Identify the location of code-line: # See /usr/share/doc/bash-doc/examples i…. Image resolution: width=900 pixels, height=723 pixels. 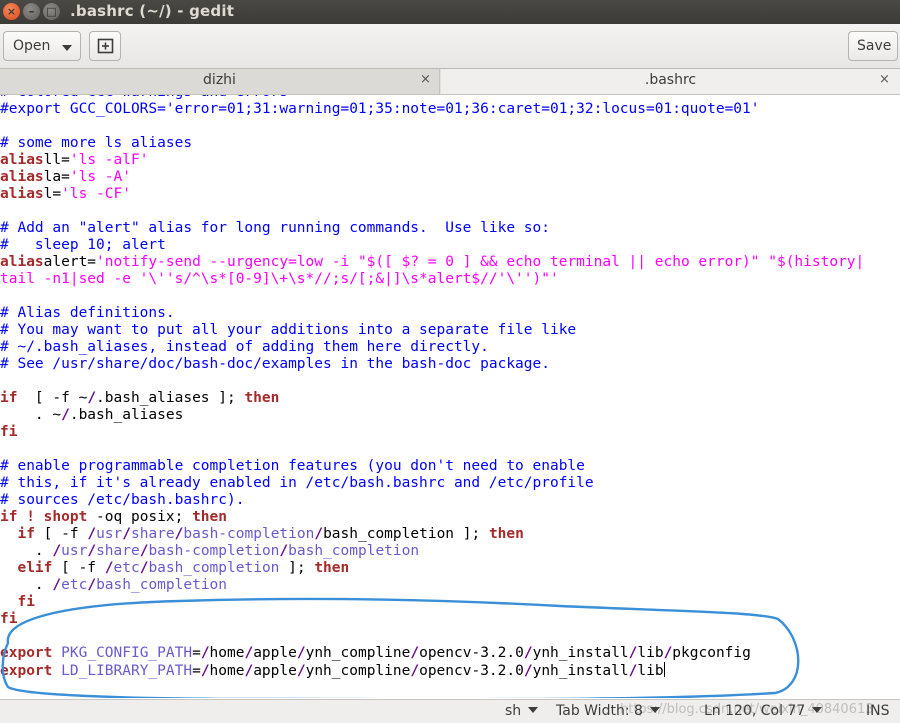
(432, 364).